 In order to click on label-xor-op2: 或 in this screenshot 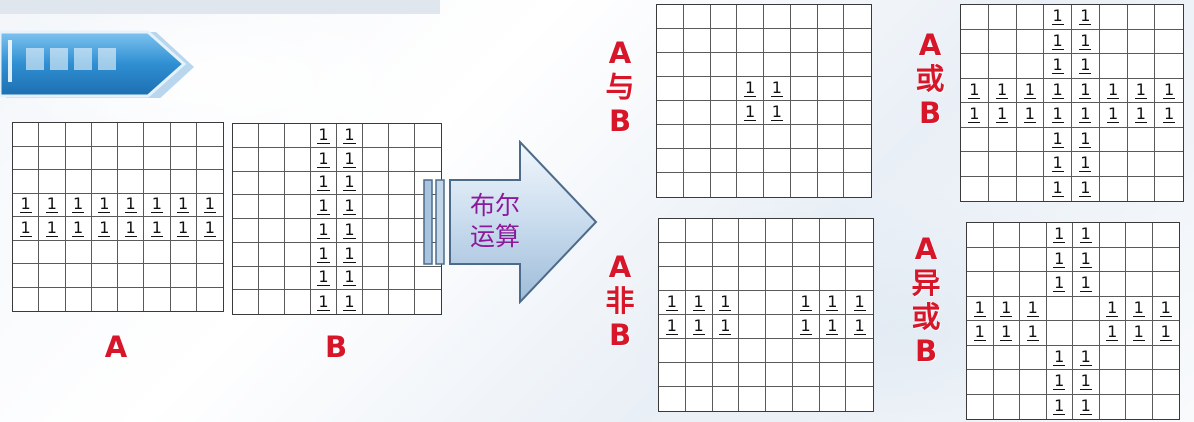, I will do `click(926, 317)`.